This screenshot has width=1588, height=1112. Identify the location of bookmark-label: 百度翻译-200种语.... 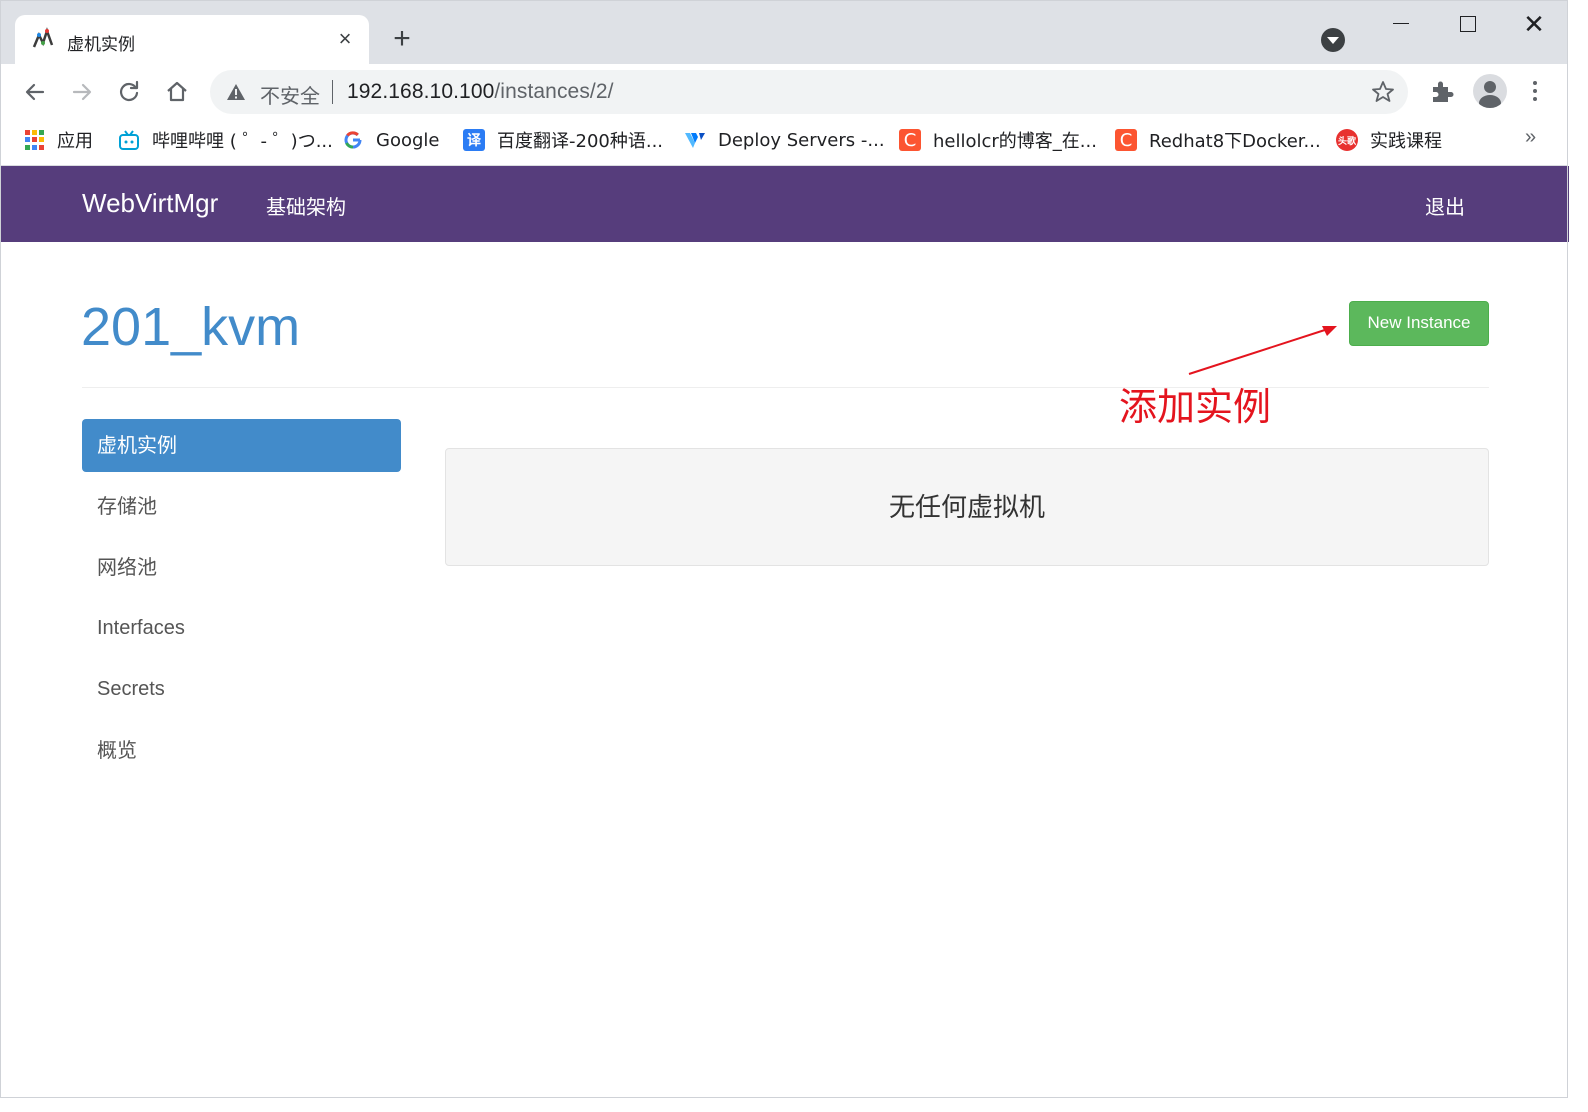
(580, 141).